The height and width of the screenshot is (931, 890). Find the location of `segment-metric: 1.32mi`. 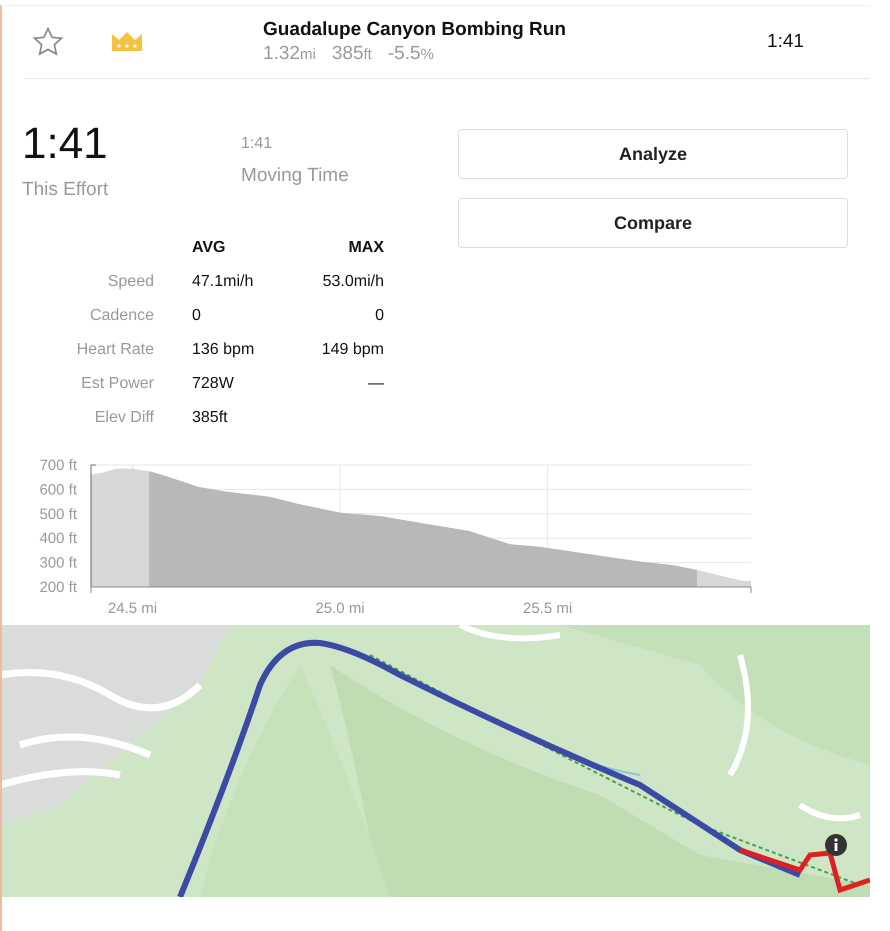

segment-metric: 1.32mi is located at coordinates (289, 54).